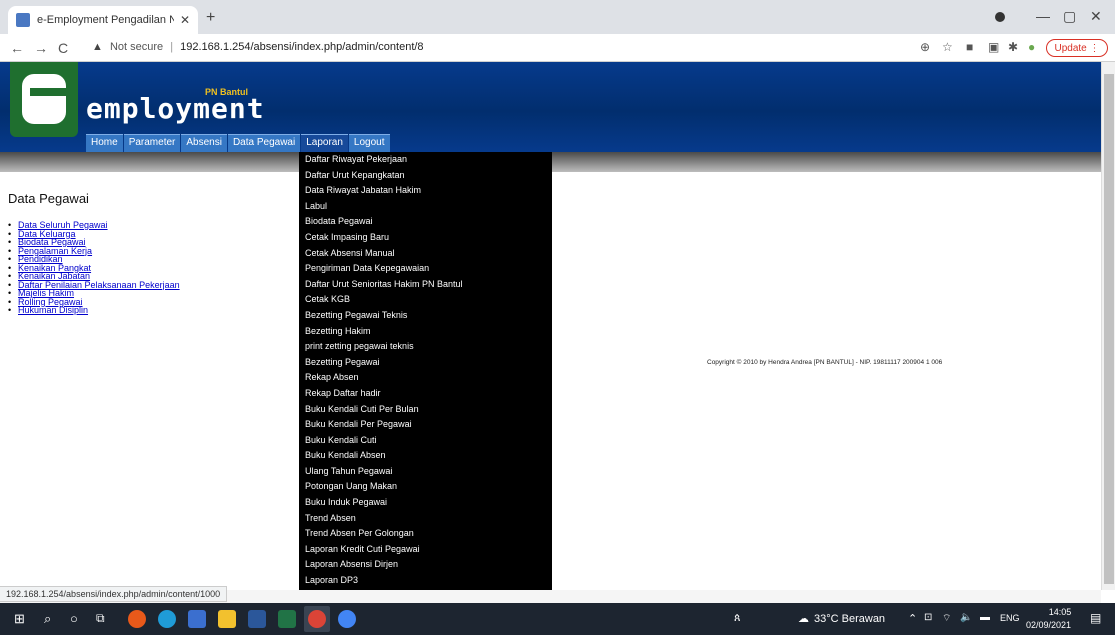 The width and height of the screenshot is (1115, 635). Describe the element at coordinates (425, 425) in the screenshot. I see `dropdown-item: Buku Kendali Per Pegawai` at that location.